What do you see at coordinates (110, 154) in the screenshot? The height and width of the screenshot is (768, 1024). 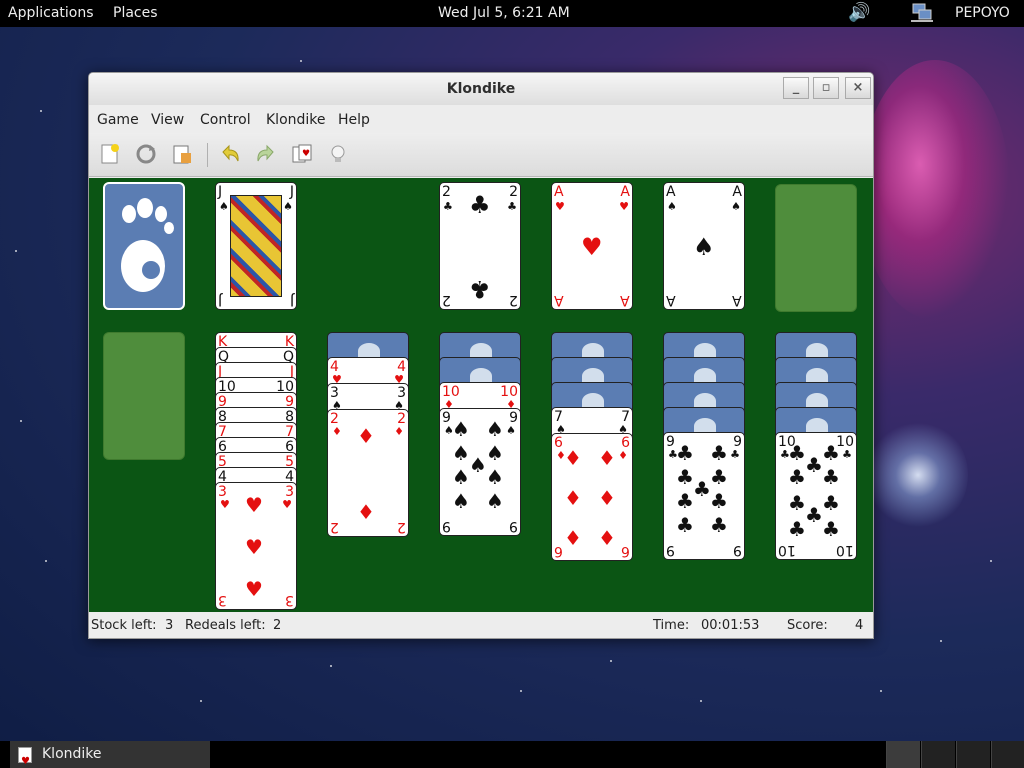 I see `new-game-icon` at bounding box center [110, 154].